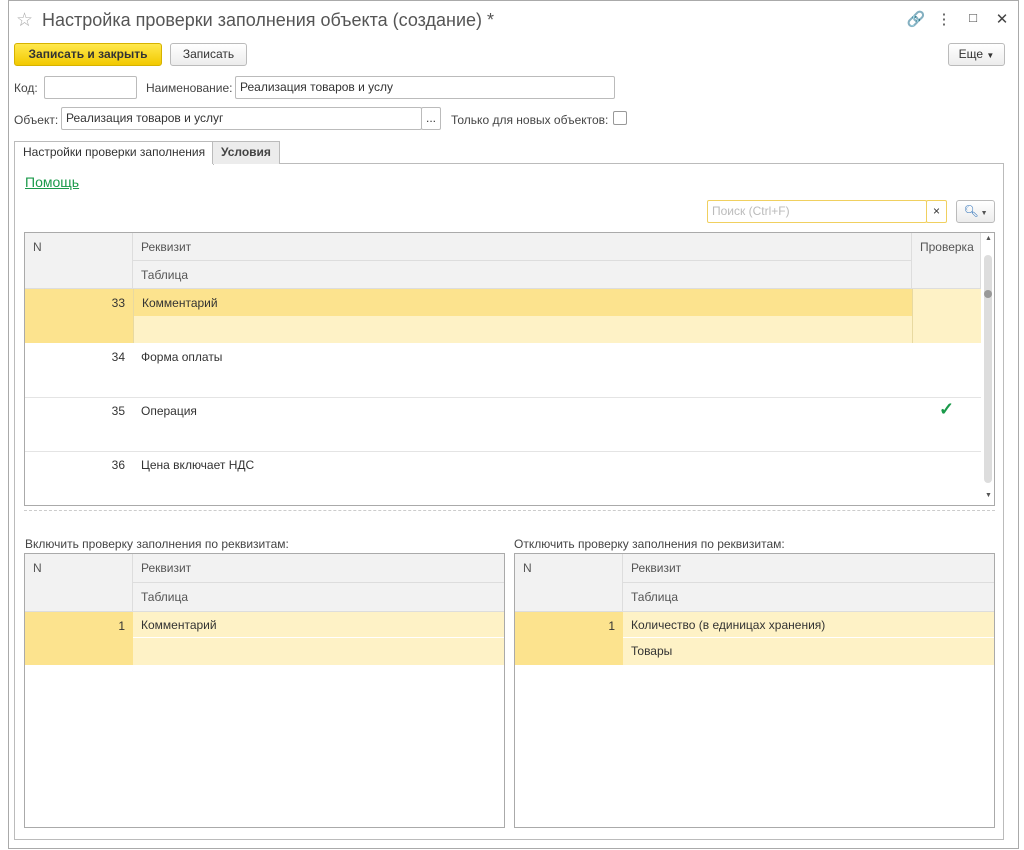  Describe the element at coordinates (944, 19) in the screenshot. I see `more-menu-icon: ⋮` at that location.